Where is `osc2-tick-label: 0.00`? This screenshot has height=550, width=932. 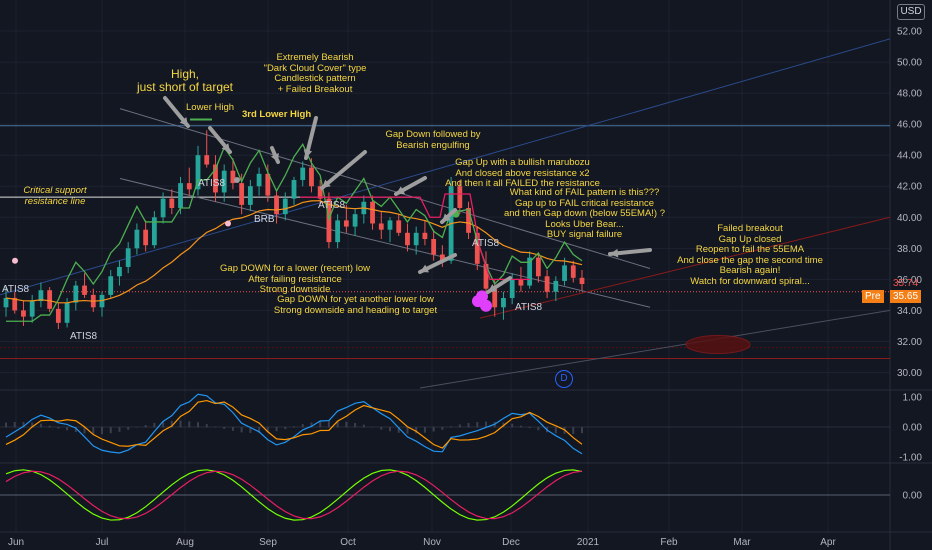 osc2-tick-label: 0.00 is located at coordinates (913, 496).